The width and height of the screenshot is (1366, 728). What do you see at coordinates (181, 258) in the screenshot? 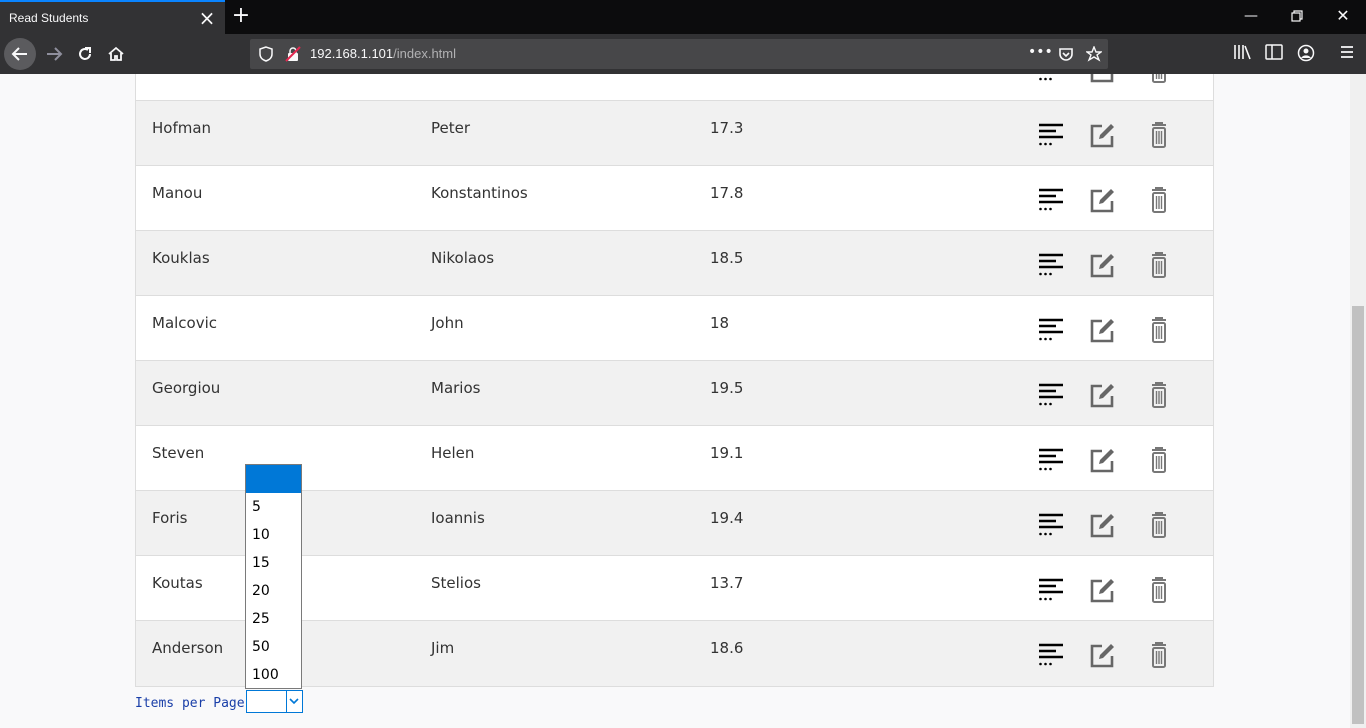
I see `last-name-cell: Kouklas` at bounding box center [181, 258].